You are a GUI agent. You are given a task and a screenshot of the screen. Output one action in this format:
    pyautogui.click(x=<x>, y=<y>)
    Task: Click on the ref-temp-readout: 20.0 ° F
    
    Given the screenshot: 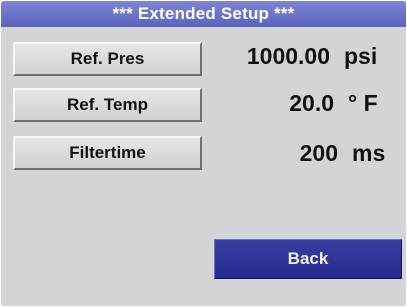 What is the action you would take?
    pyautogui.click(x=301, y=103)
    